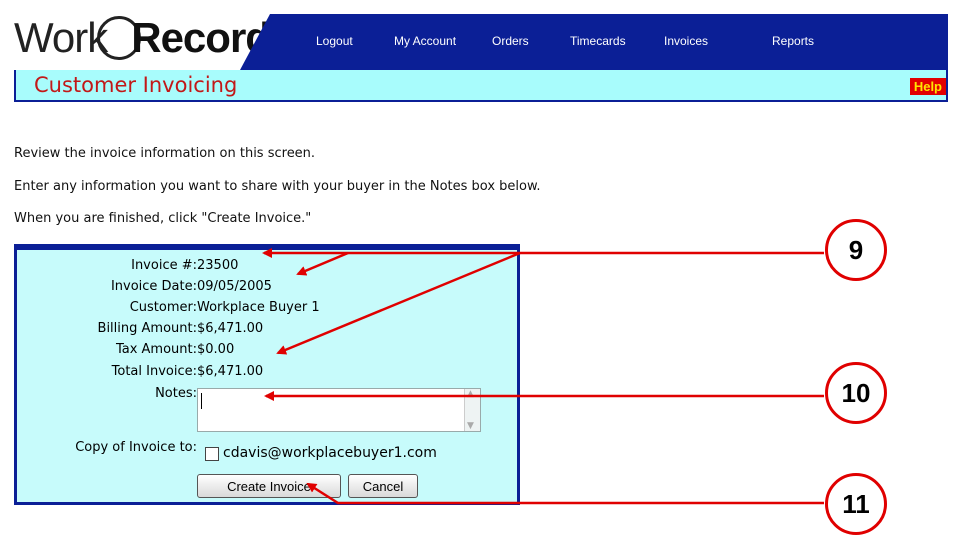 The image size is (956, 548). Describe the element at coordinates (856, 250) in the screenshot. I see `callout-9: 9` at that location.